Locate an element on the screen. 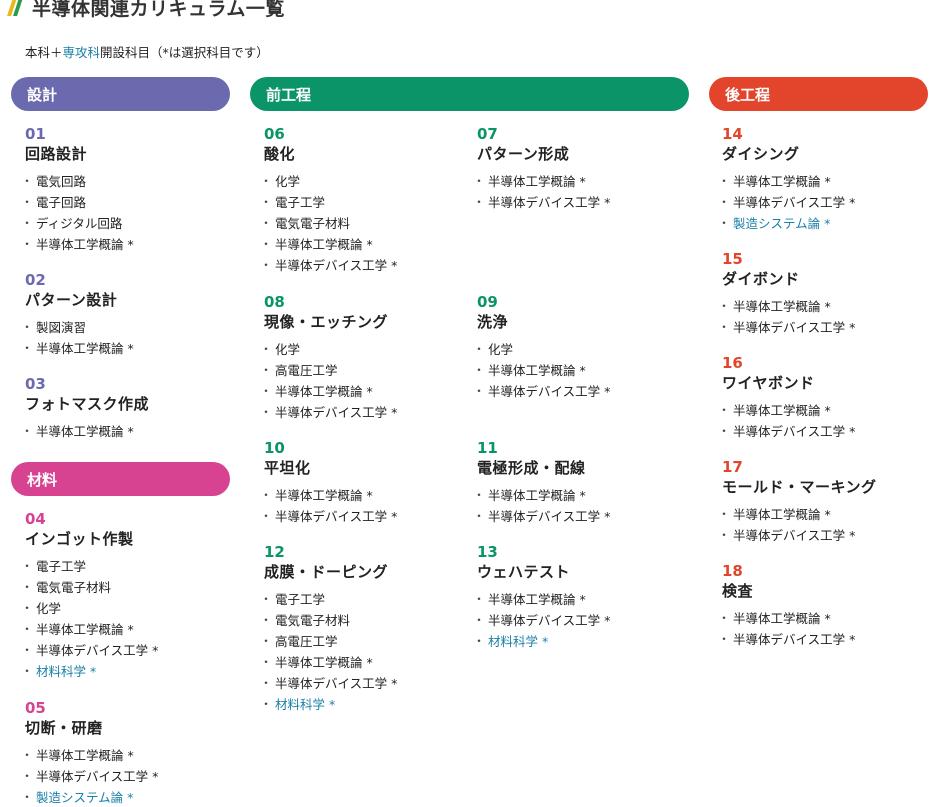 This screenshot has width=931, height=807. step-title: 洗浄 is located at coordinates (493, 322).